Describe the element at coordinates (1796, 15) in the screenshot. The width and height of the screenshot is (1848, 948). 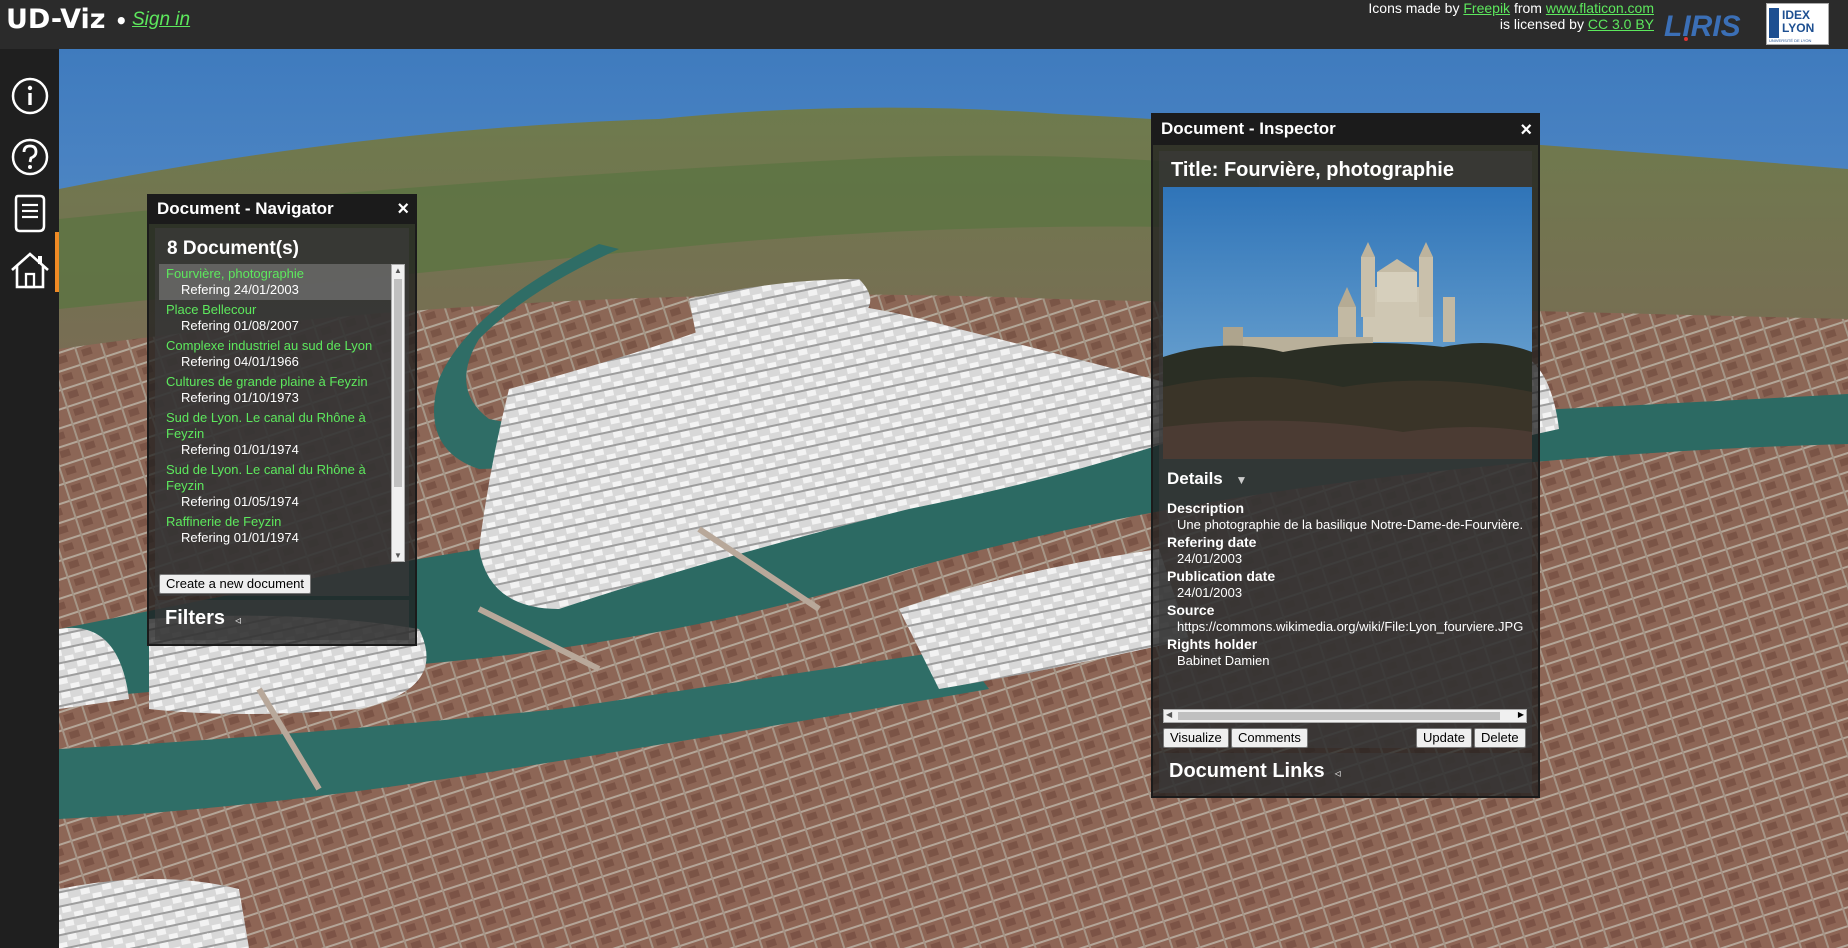
I see `svg-text: IDEX` at that location.